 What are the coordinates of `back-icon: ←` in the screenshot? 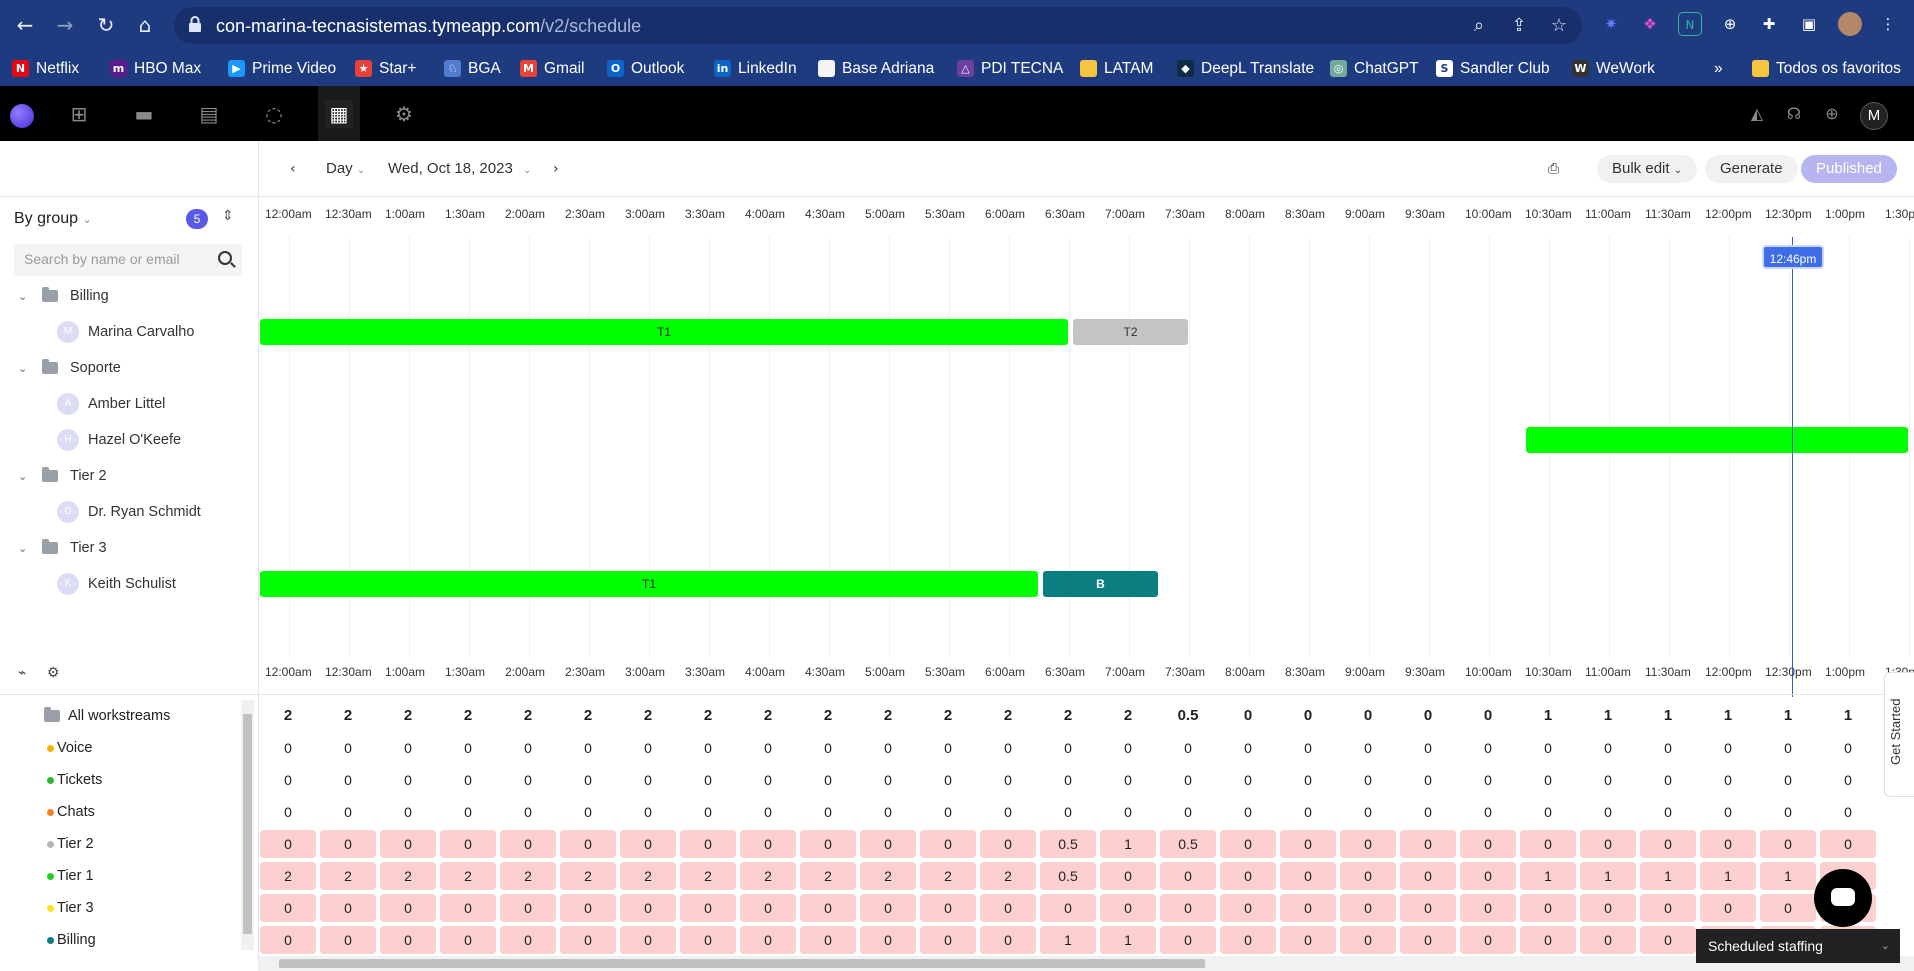 It's located at (25, 25).